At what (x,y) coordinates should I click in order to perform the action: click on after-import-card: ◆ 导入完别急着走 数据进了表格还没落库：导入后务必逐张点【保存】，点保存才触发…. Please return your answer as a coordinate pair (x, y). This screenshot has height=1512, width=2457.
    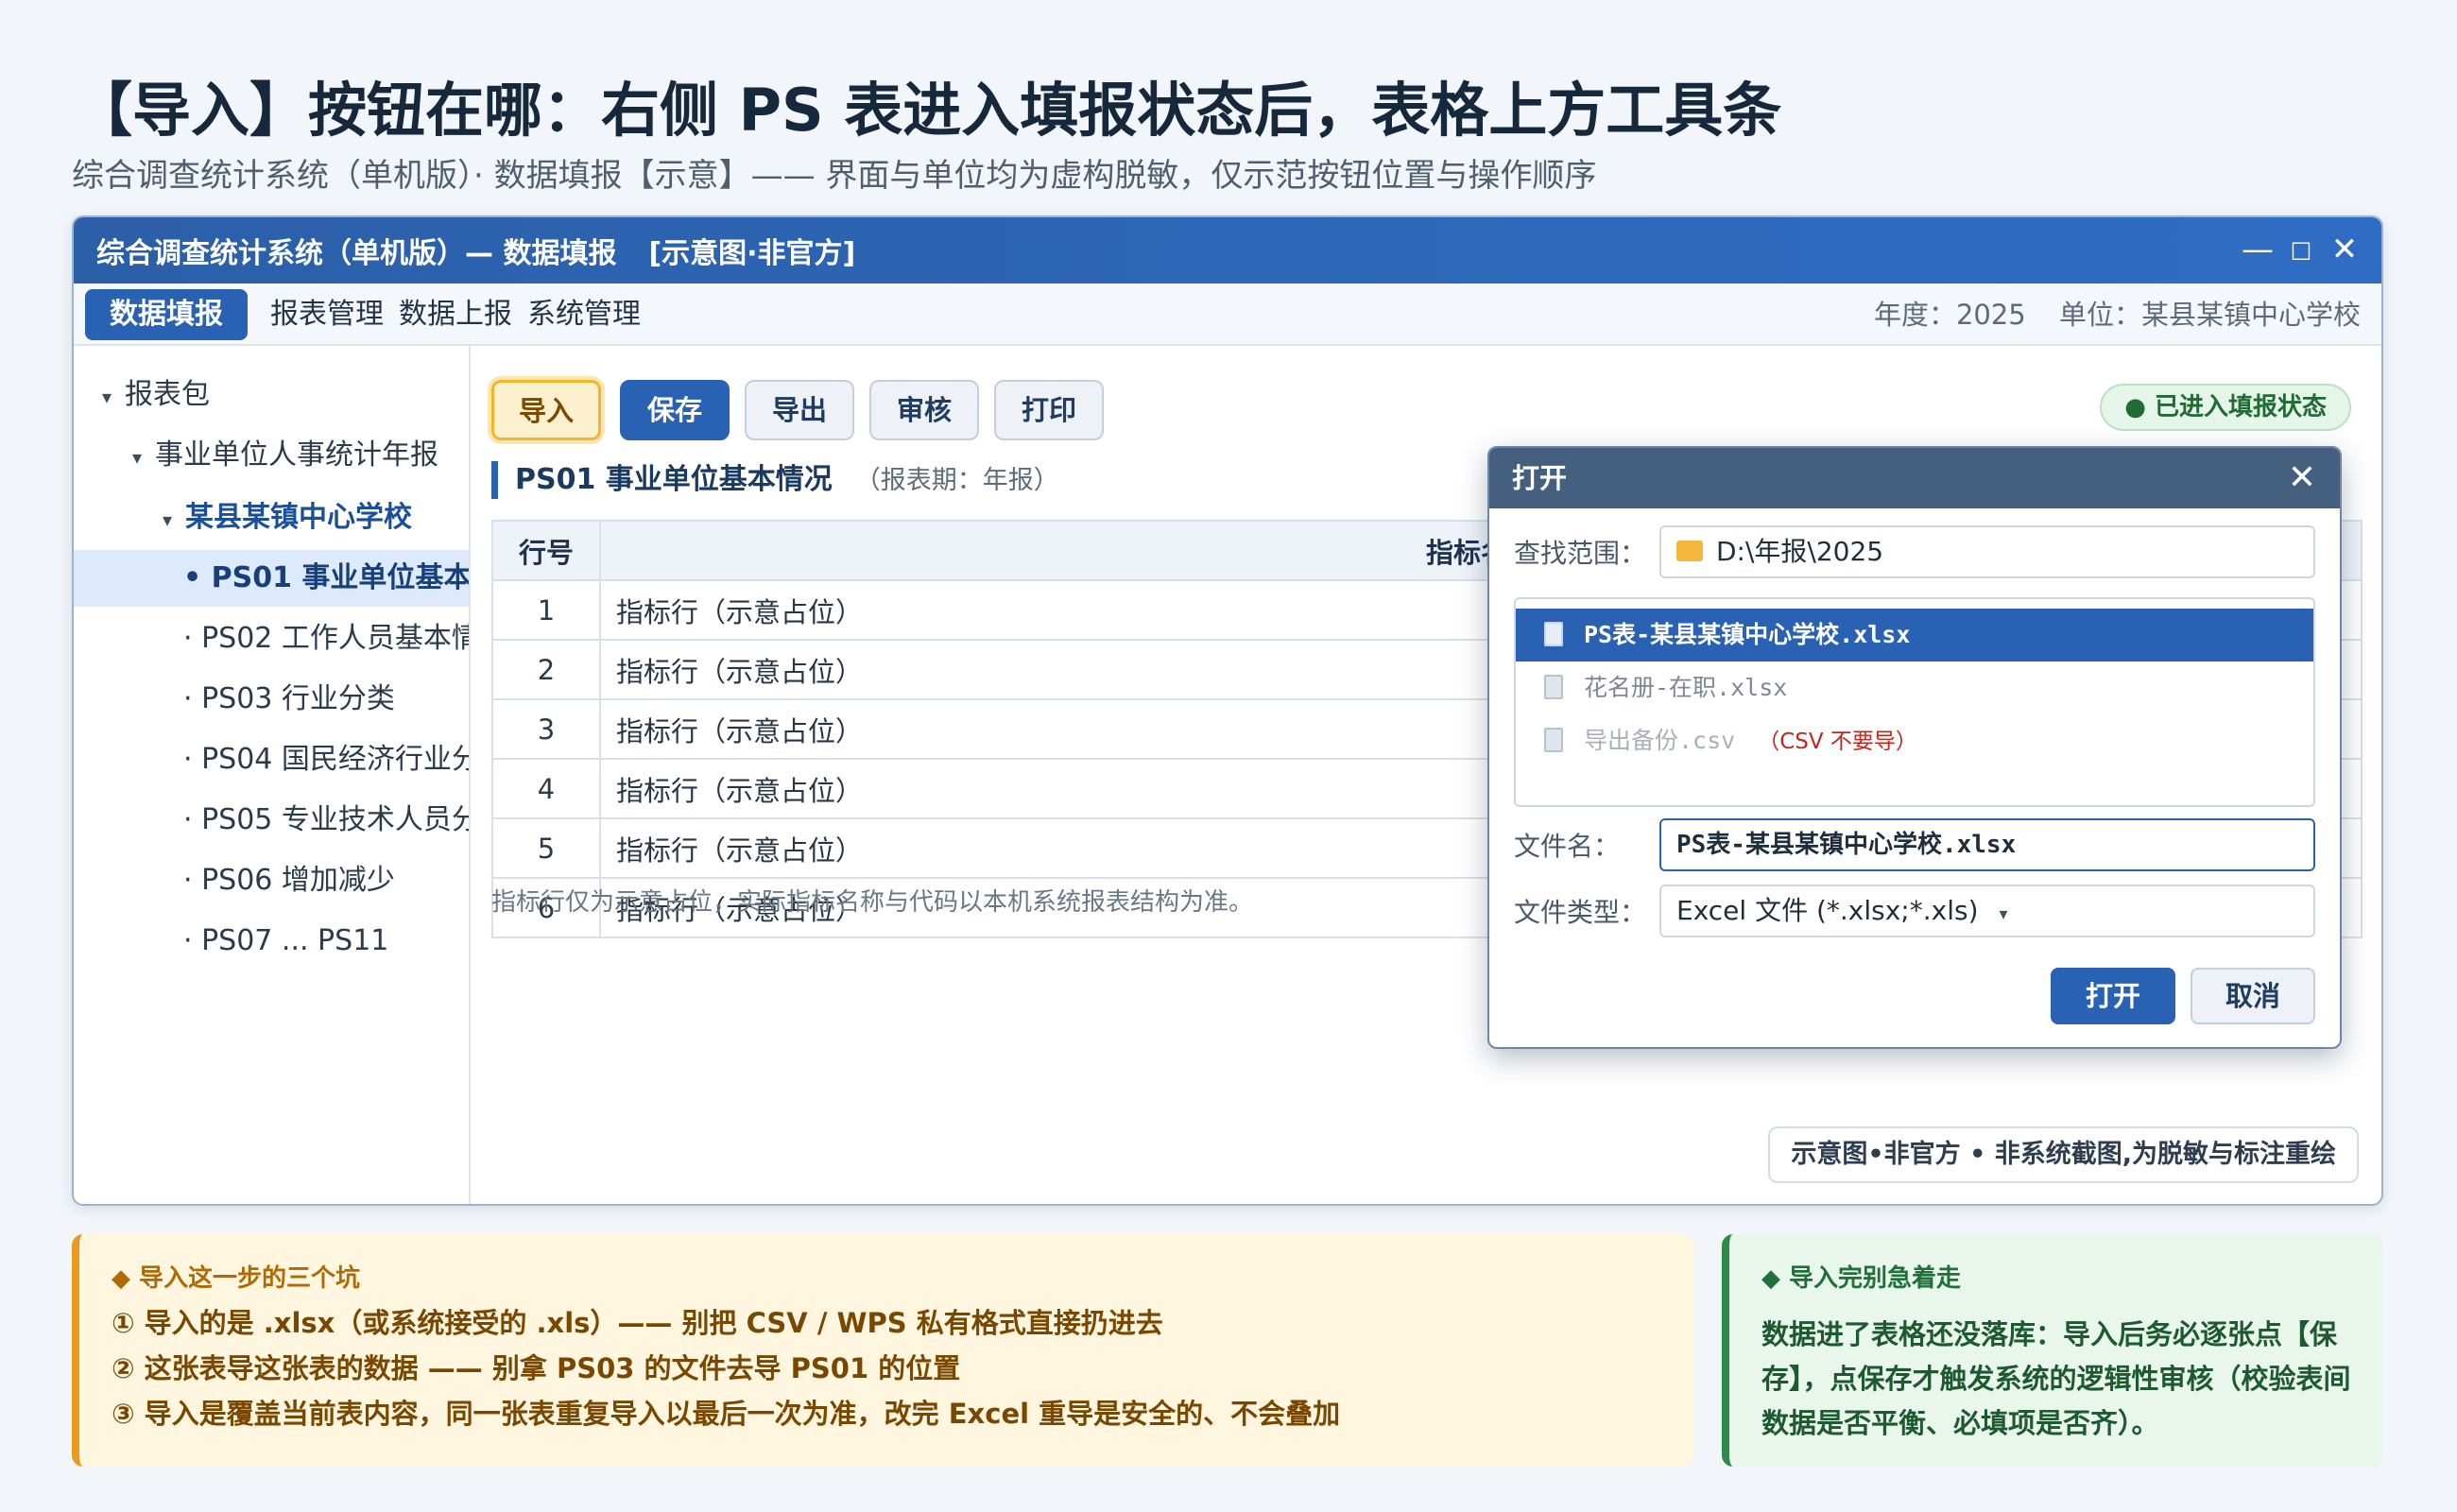
    Looking at the image, I should click on (2052, 1350).